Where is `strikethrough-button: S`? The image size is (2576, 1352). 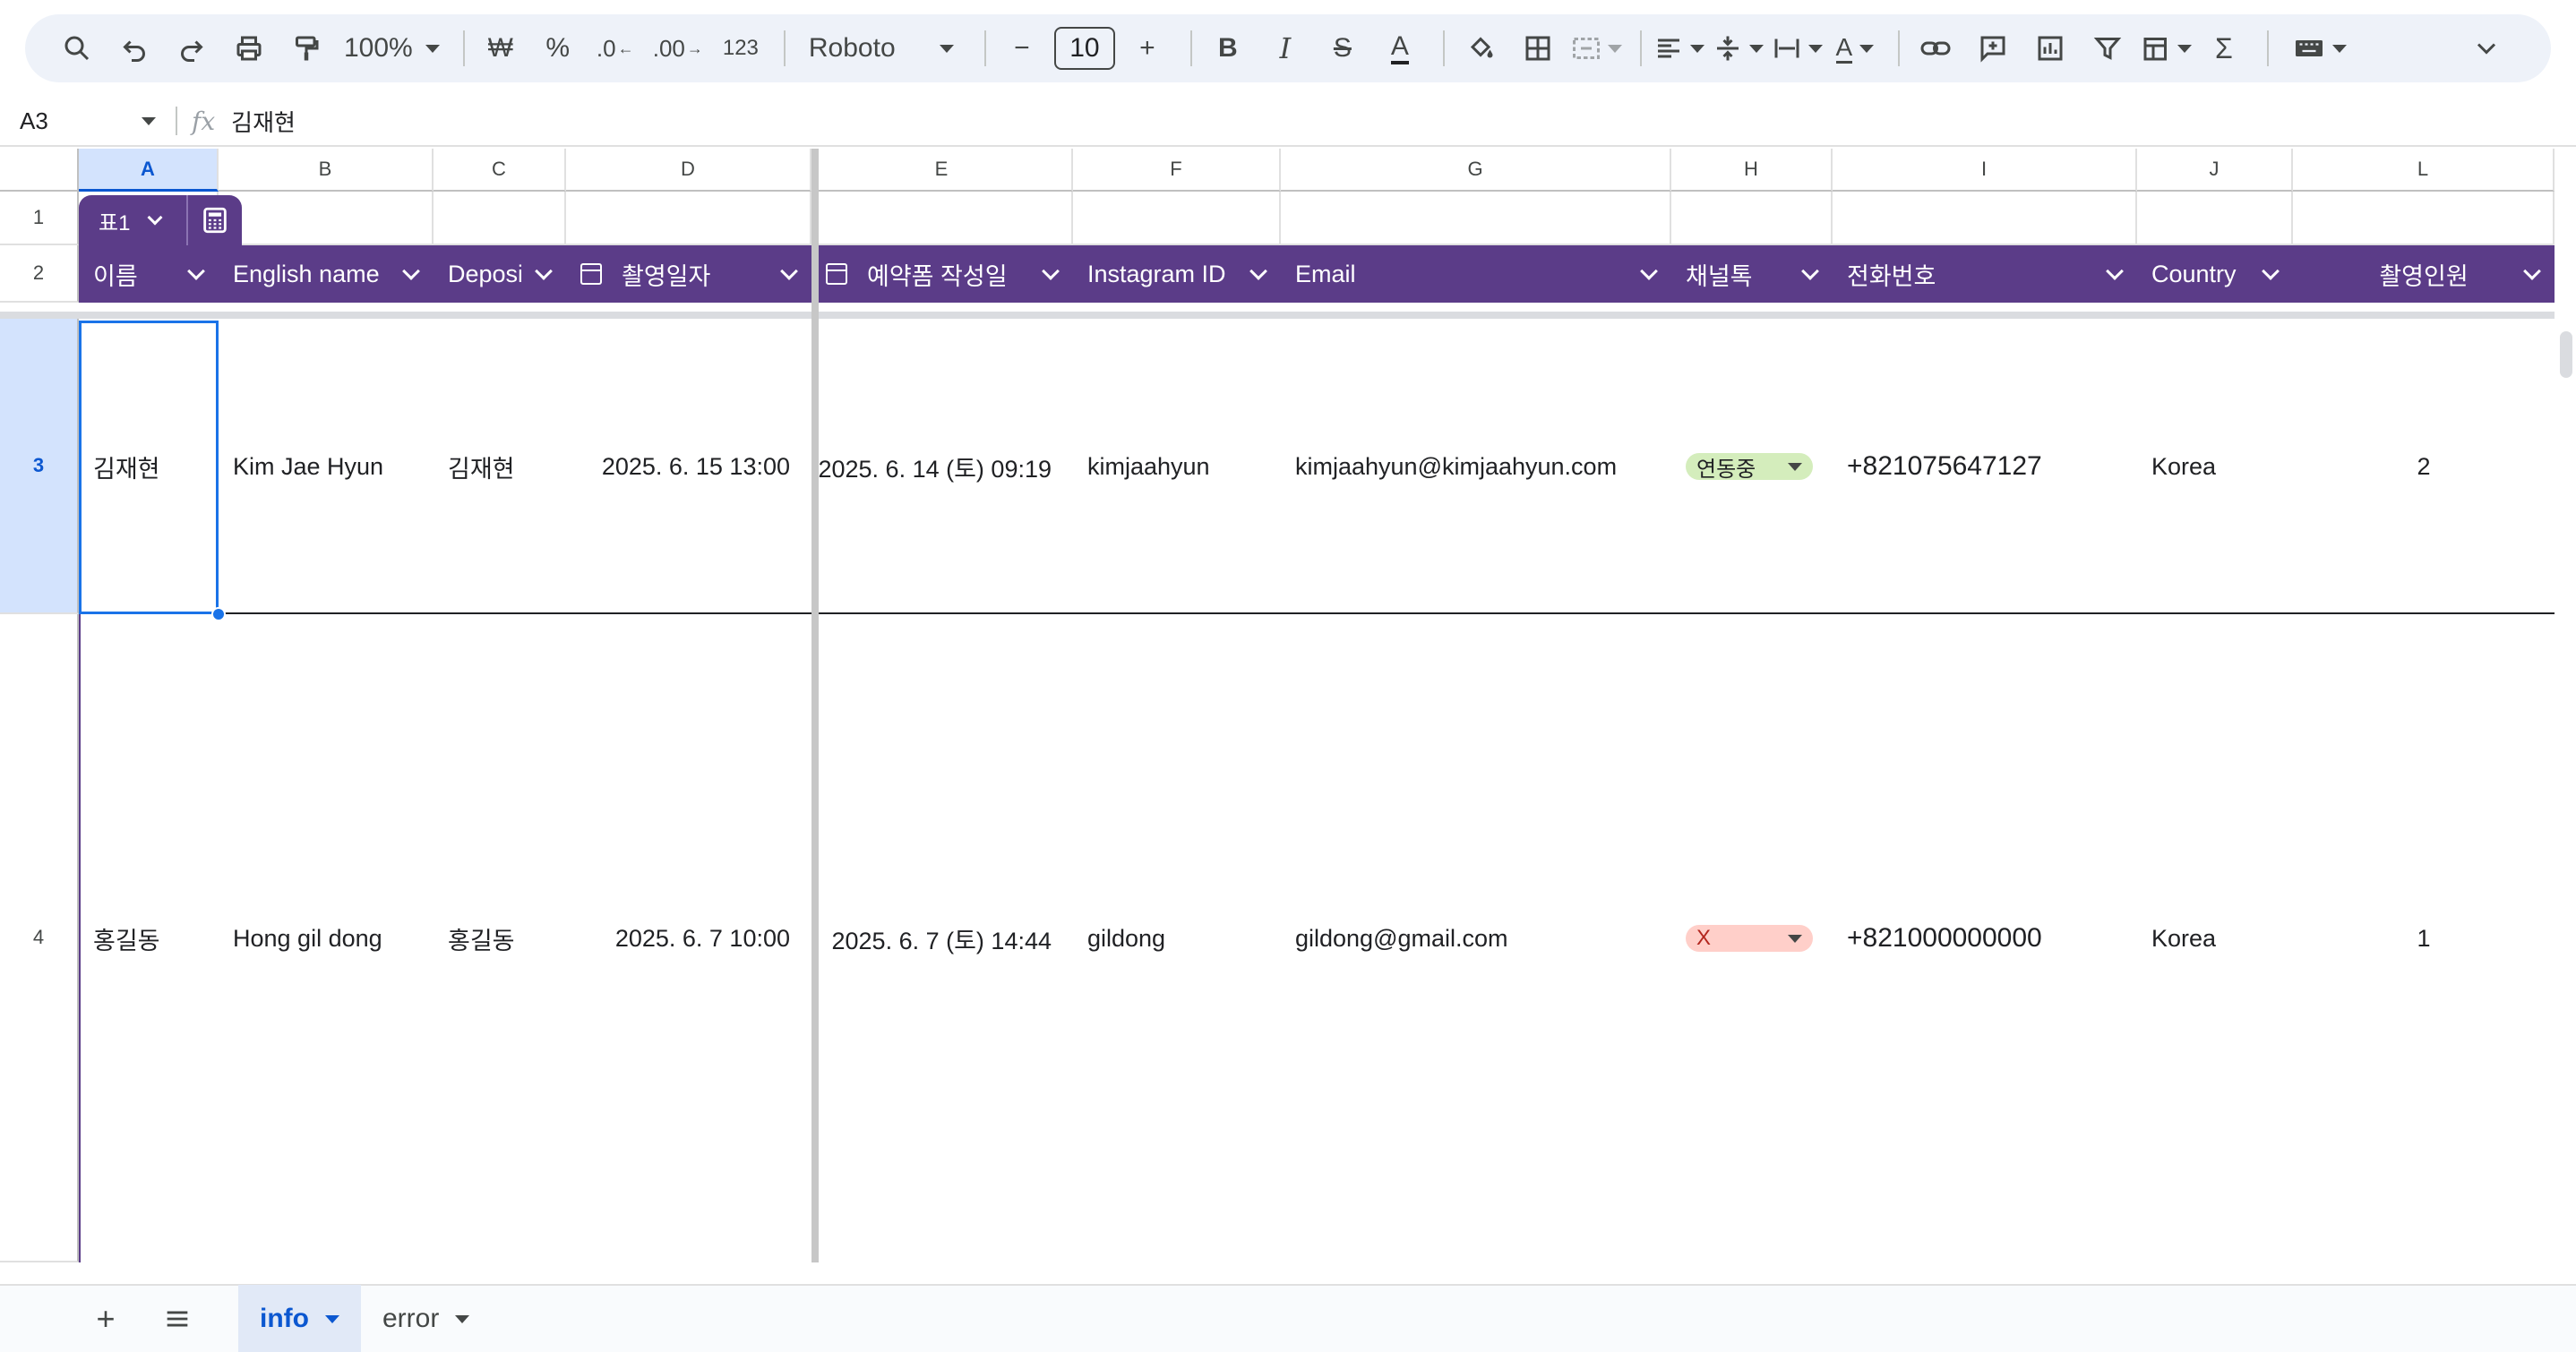 strikethrough-button: S is located at coordinates (1343, 48).